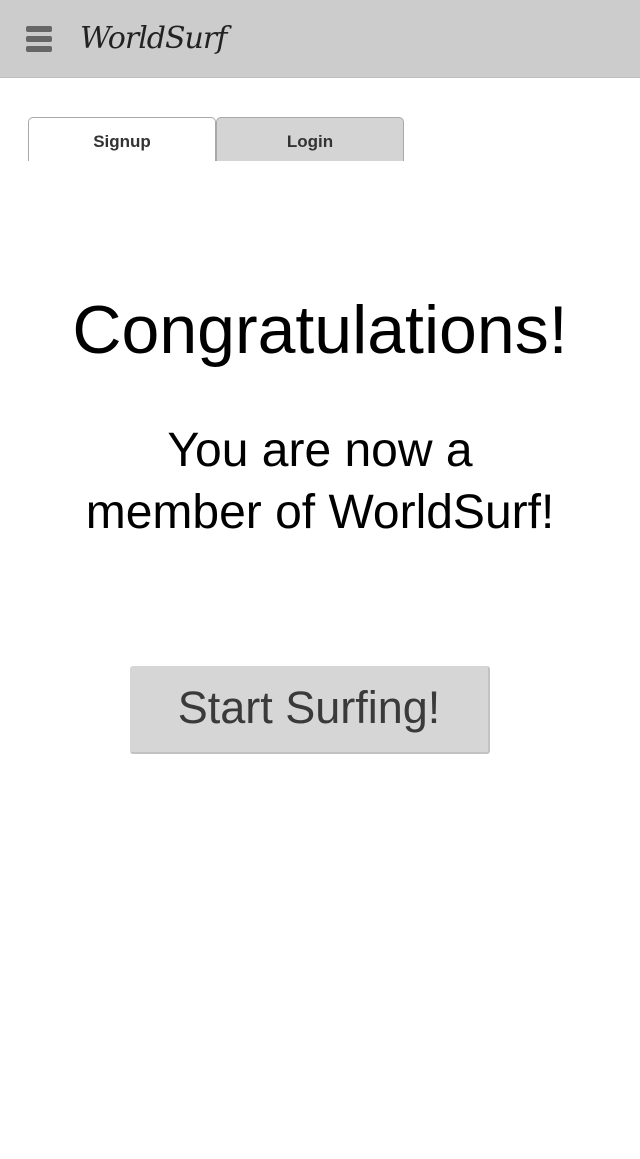 This screenshot has height=1159, width=640. What do you see at coordinates (320, 330) in the screenshot?
I see `congratulations-heading: Congratulations!` at bounding box center [320, 330].